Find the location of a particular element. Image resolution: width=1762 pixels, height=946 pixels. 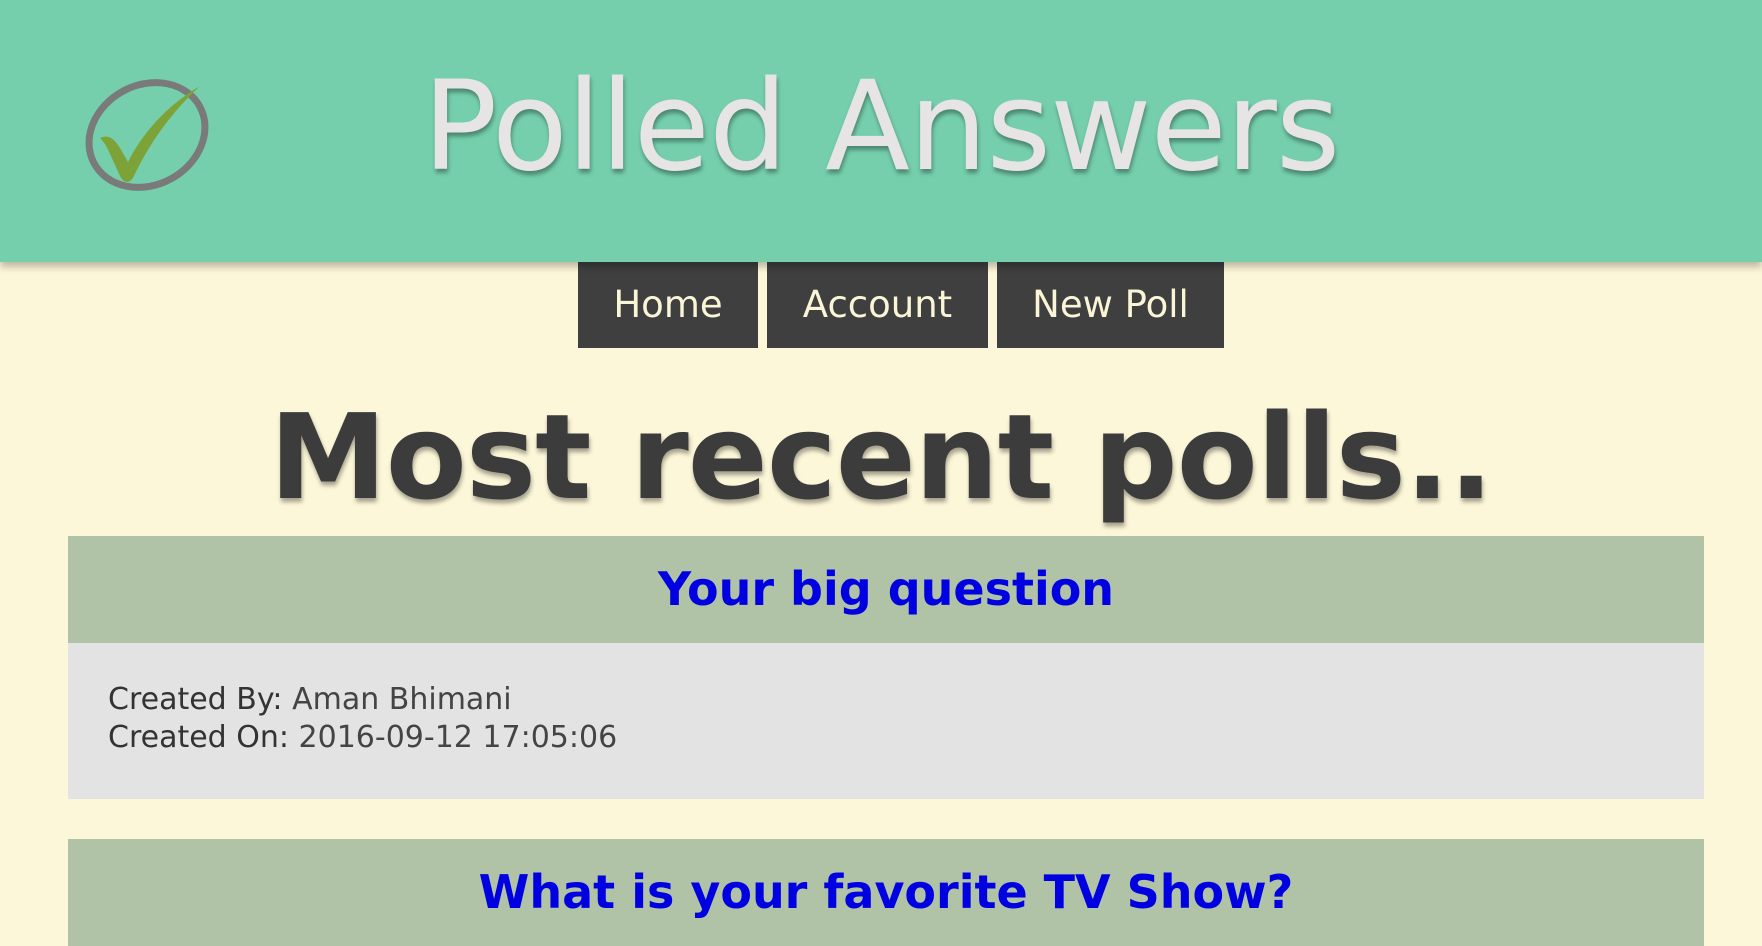

created-by-value: Aman Bhimani is located at coordinates (402, 699).